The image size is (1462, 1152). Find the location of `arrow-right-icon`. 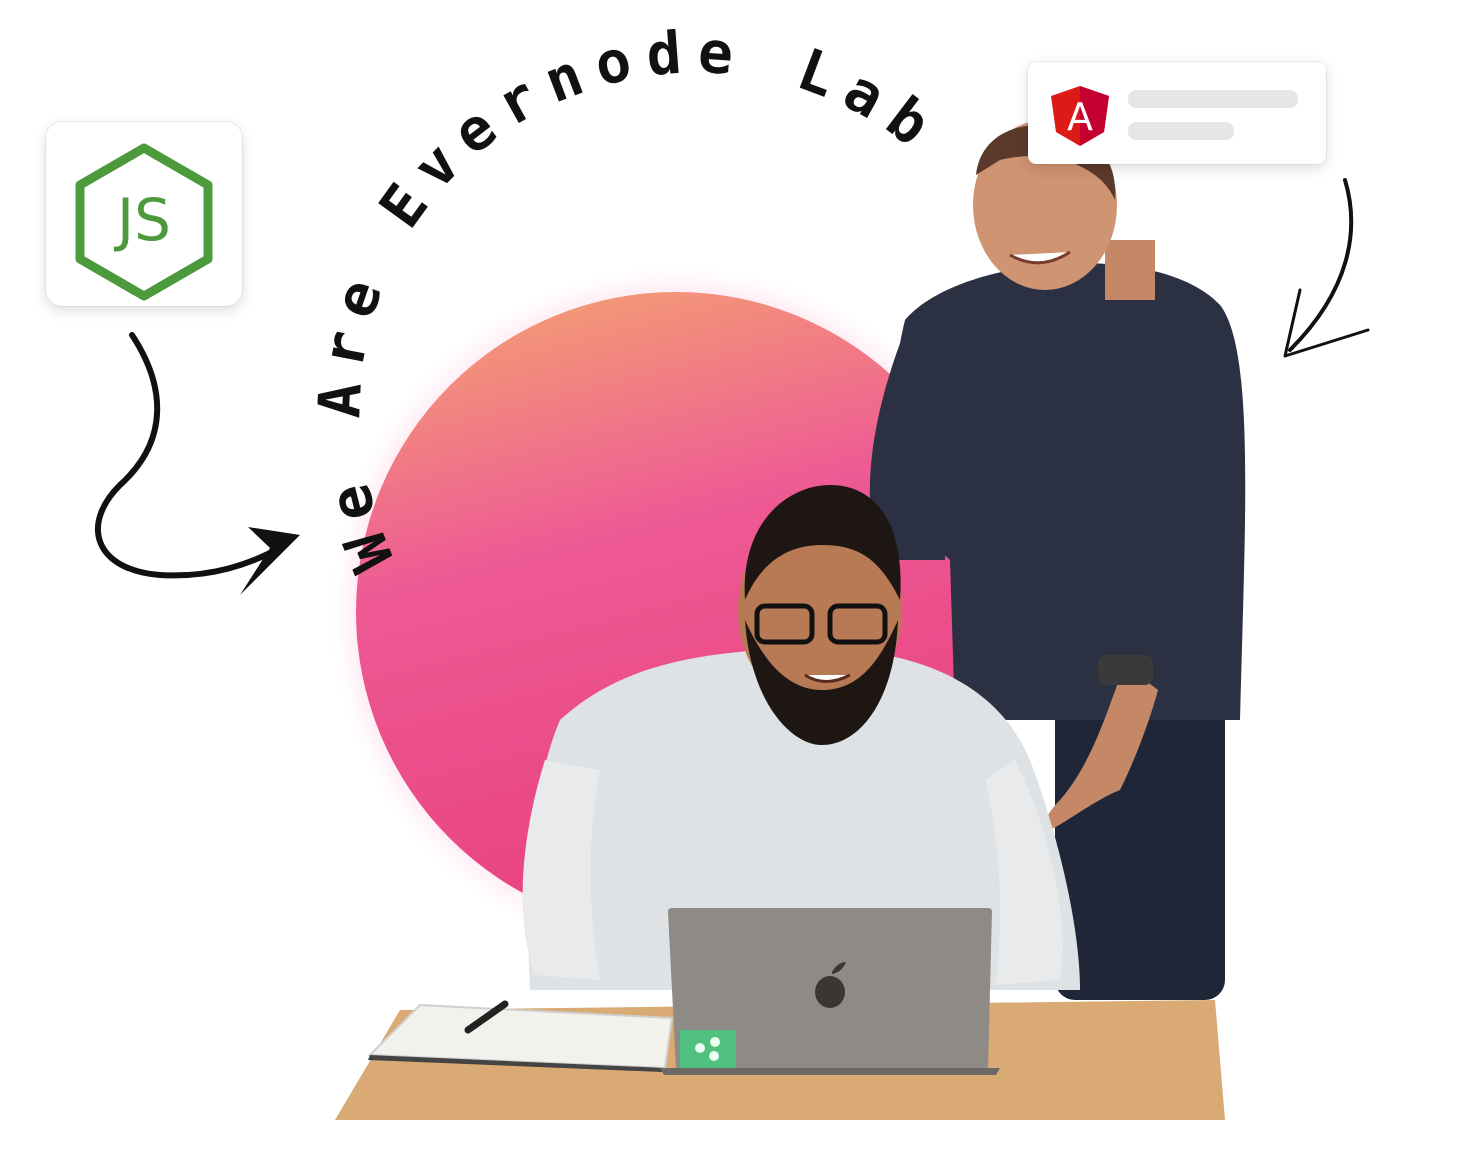

arrow-right-icon is located at coordinates (1326, 268).